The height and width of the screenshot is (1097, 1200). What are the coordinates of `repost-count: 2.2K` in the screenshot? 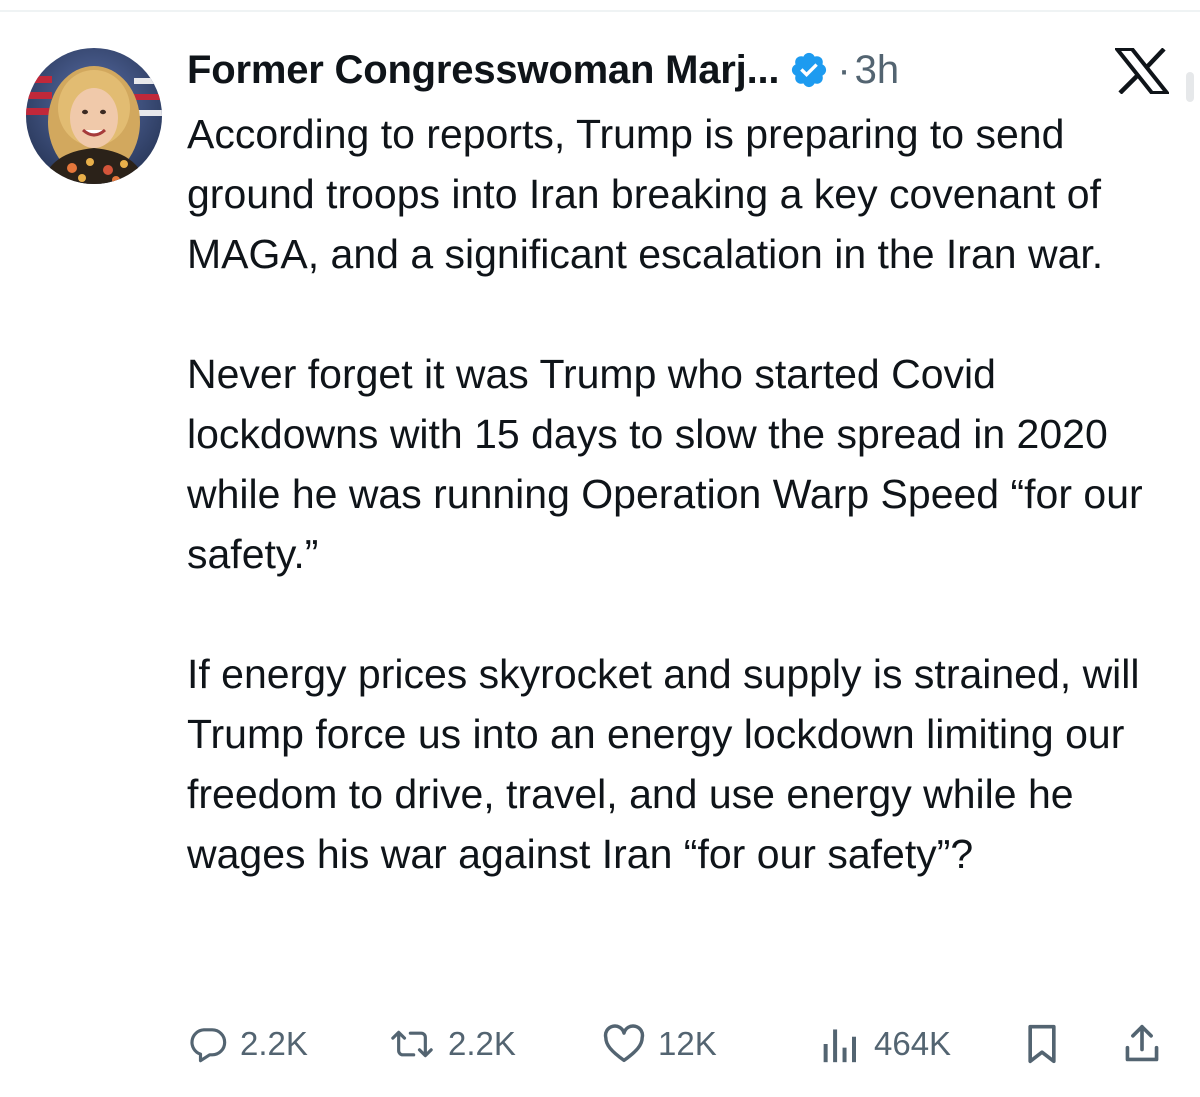 It's located at (482, 1043).